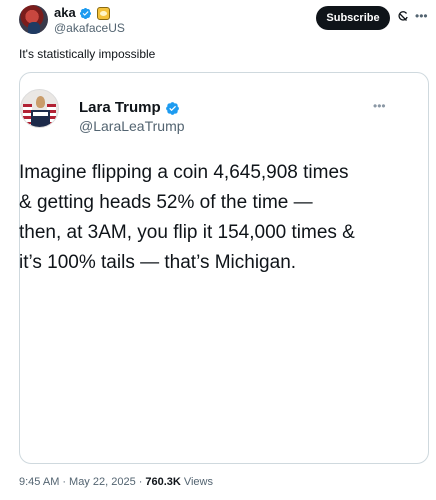  What do you see at coordinates (40, 102) in the screenshot?
I see `person-icon` at bounding box center [40, 102].